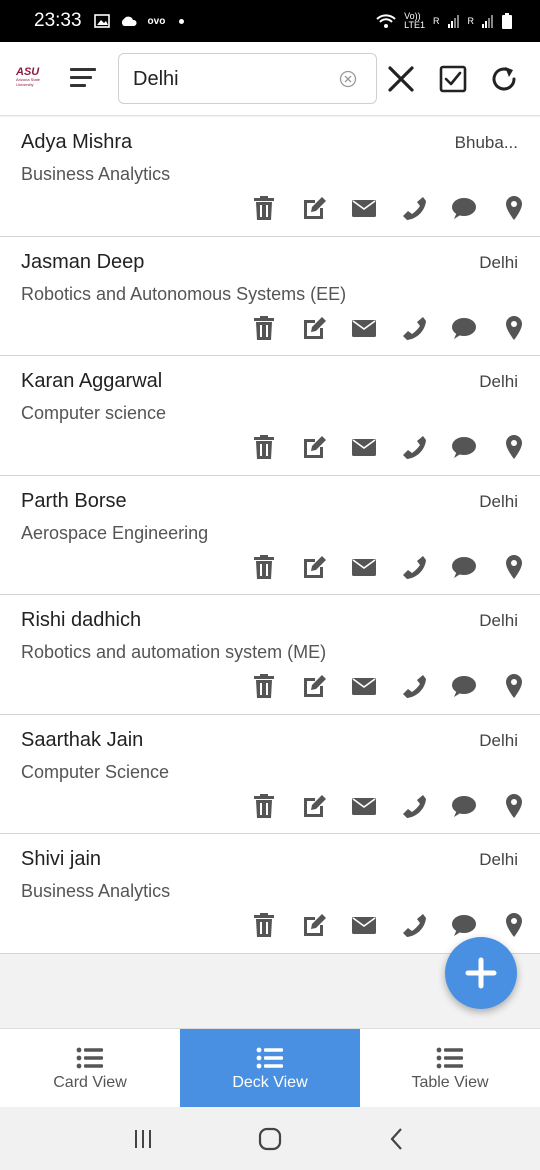 This screenshot has width=540, height=1170. What do you see at coordinates (270, 535) in the screenshot?
I see `contact-card: Parth Borse Aerospace Engineering Delhi` at bounding box center [270, 535].